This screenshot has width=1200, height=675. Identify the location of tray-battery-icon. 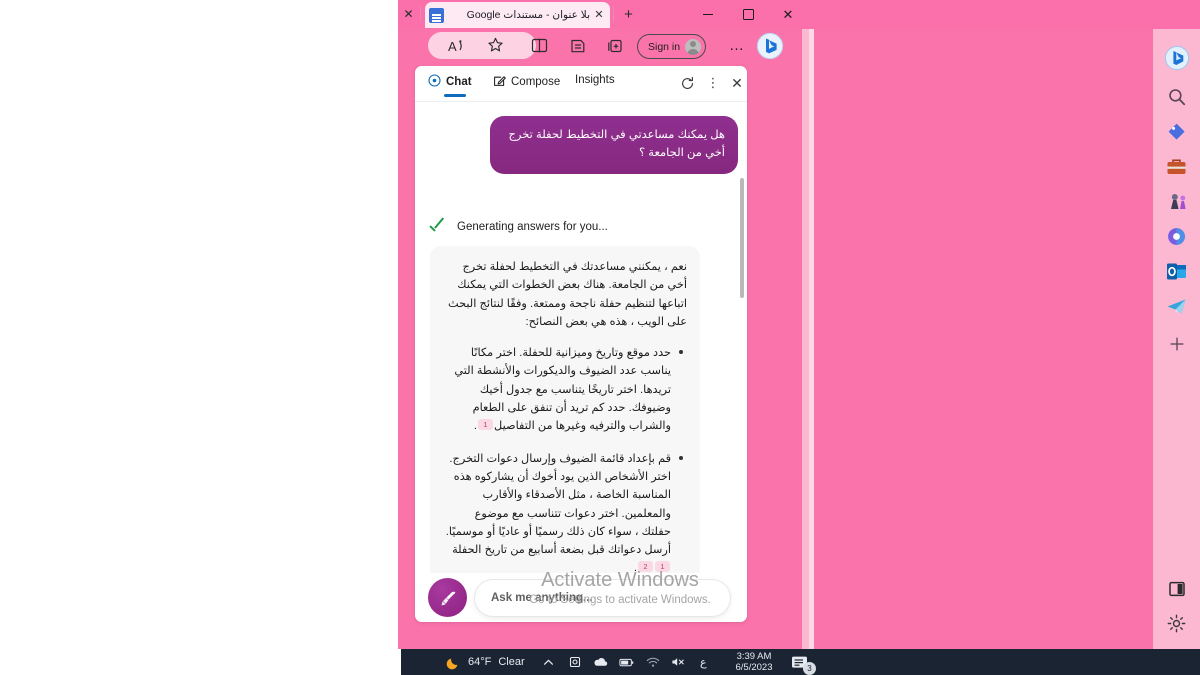
(626, 662).